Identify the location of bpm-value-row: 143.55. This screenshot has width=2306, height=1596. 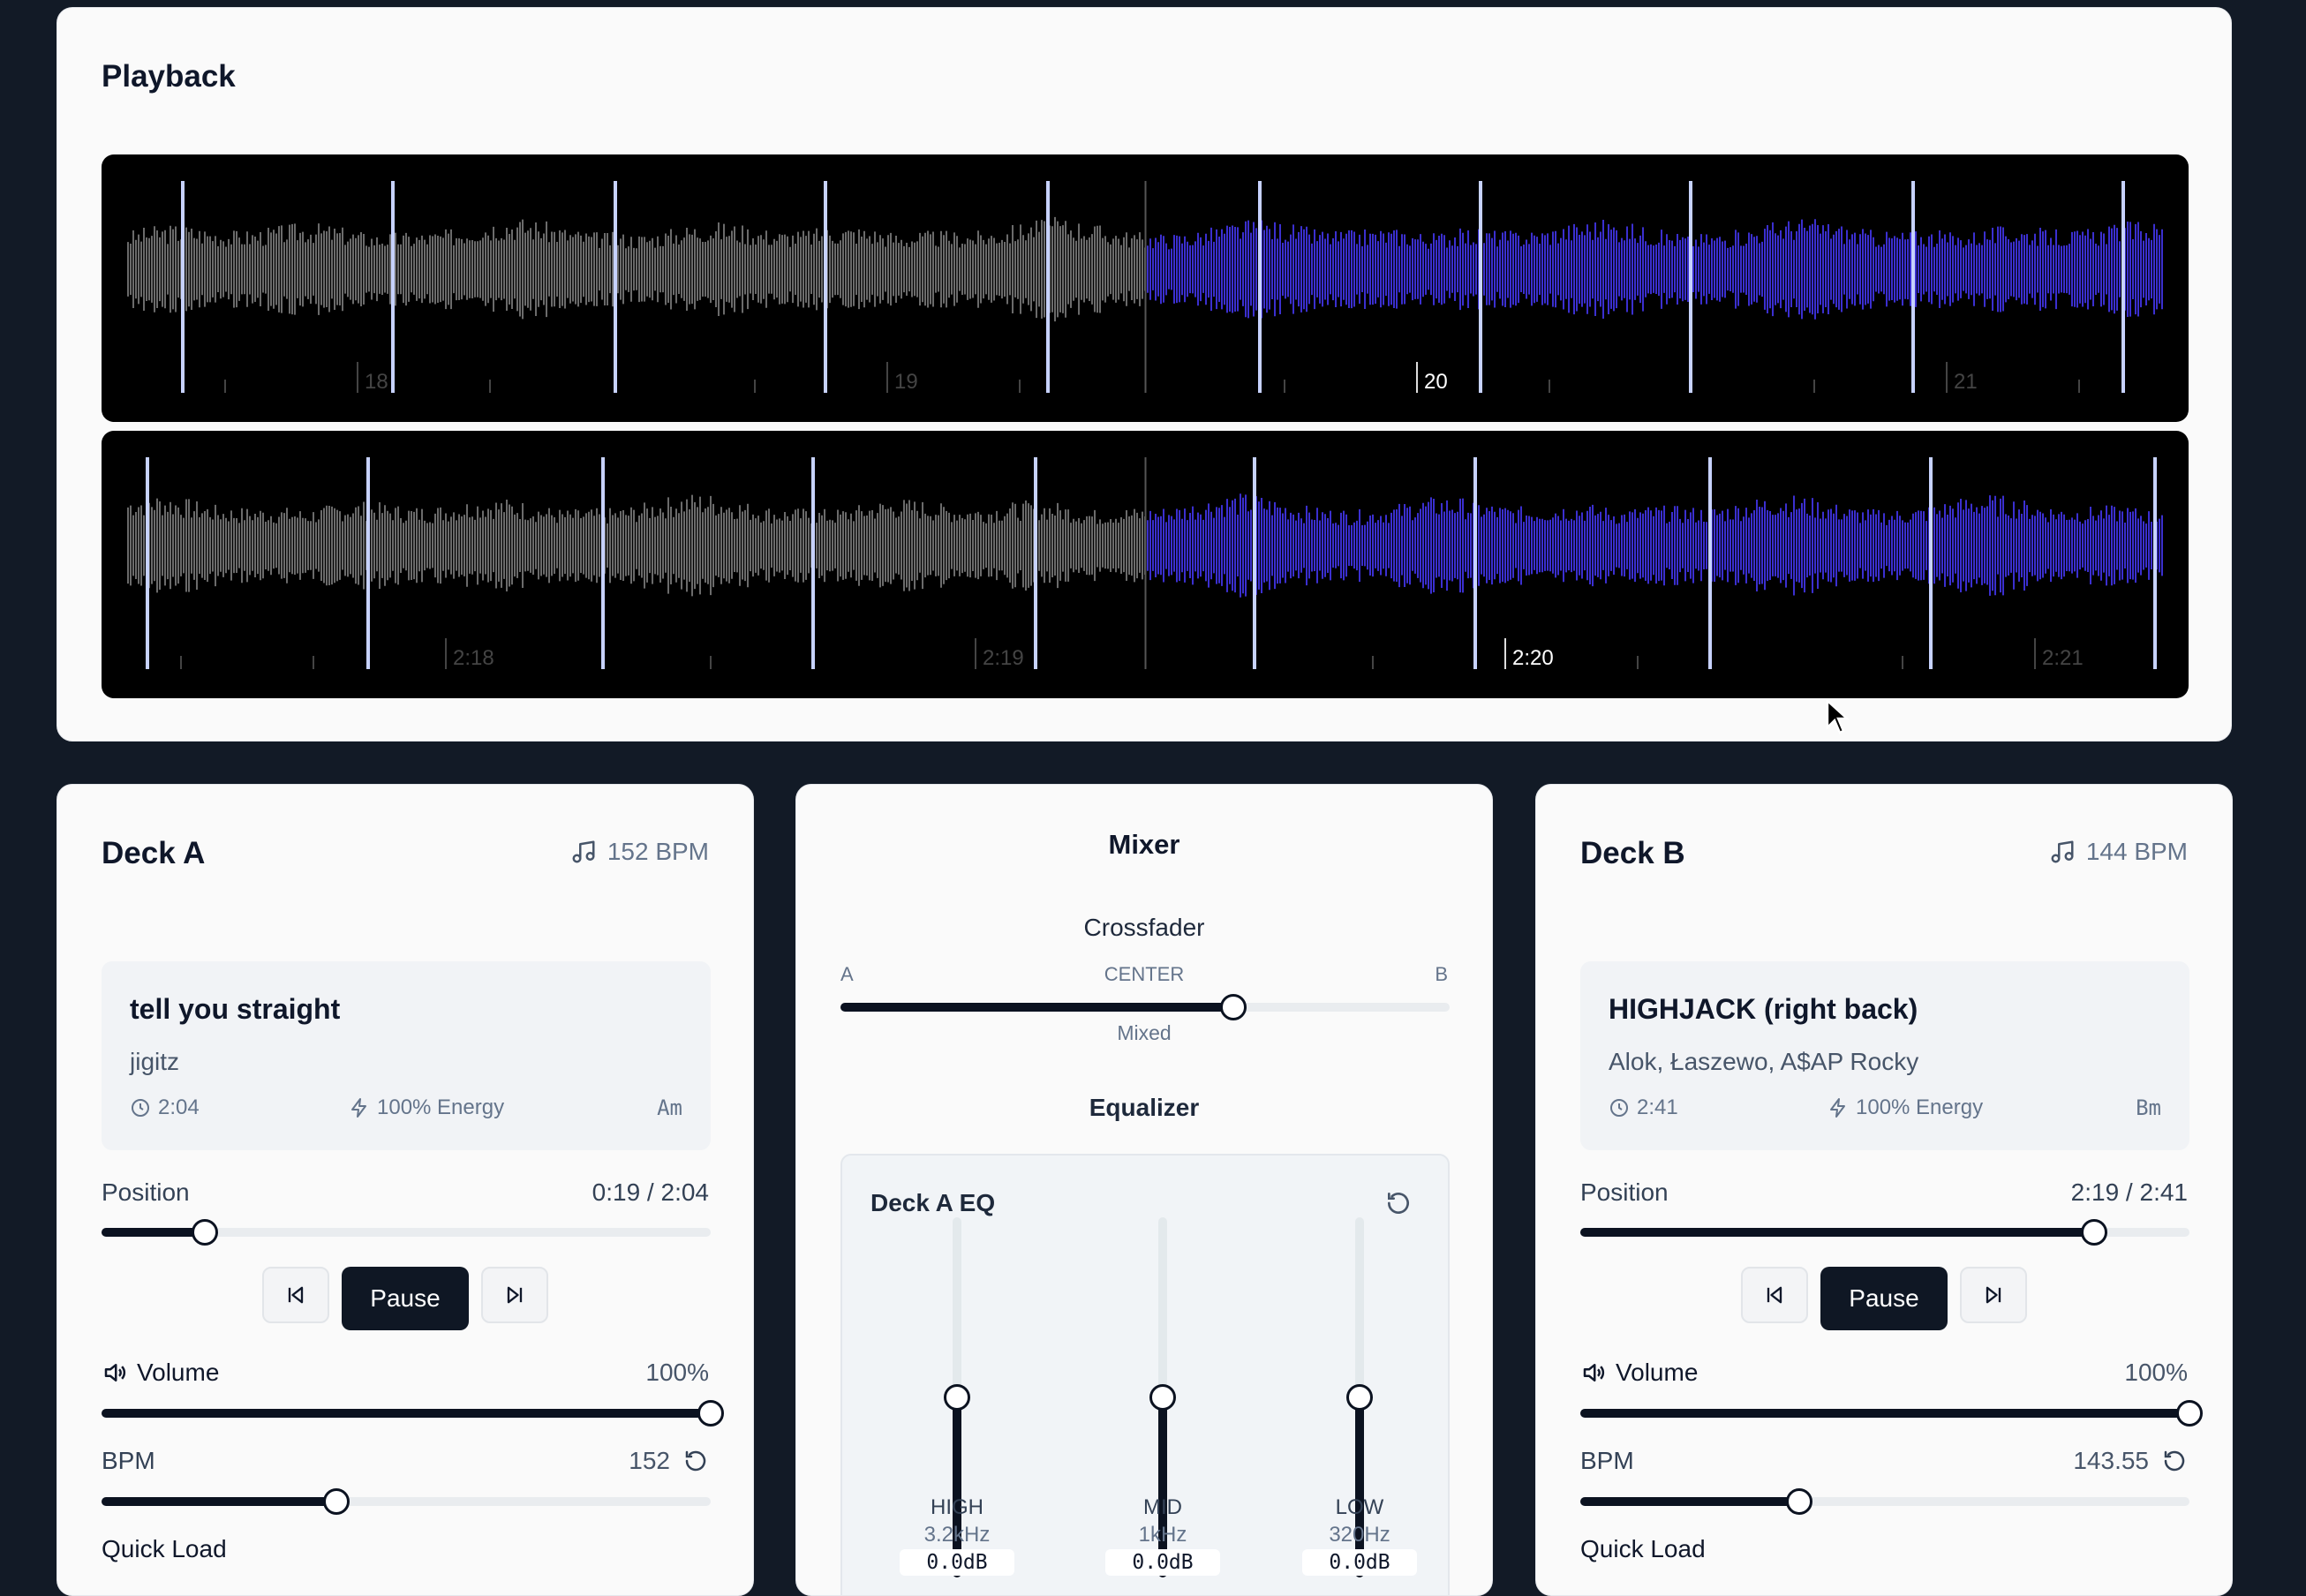
(2130, 1461).